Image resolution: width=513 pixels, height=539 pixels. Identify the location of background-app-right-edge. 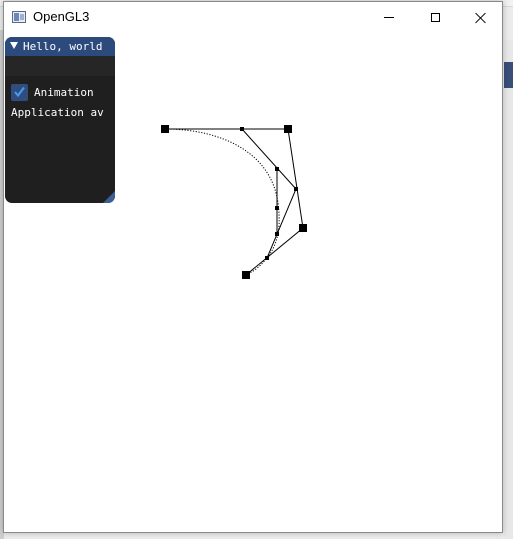
(508, 289).